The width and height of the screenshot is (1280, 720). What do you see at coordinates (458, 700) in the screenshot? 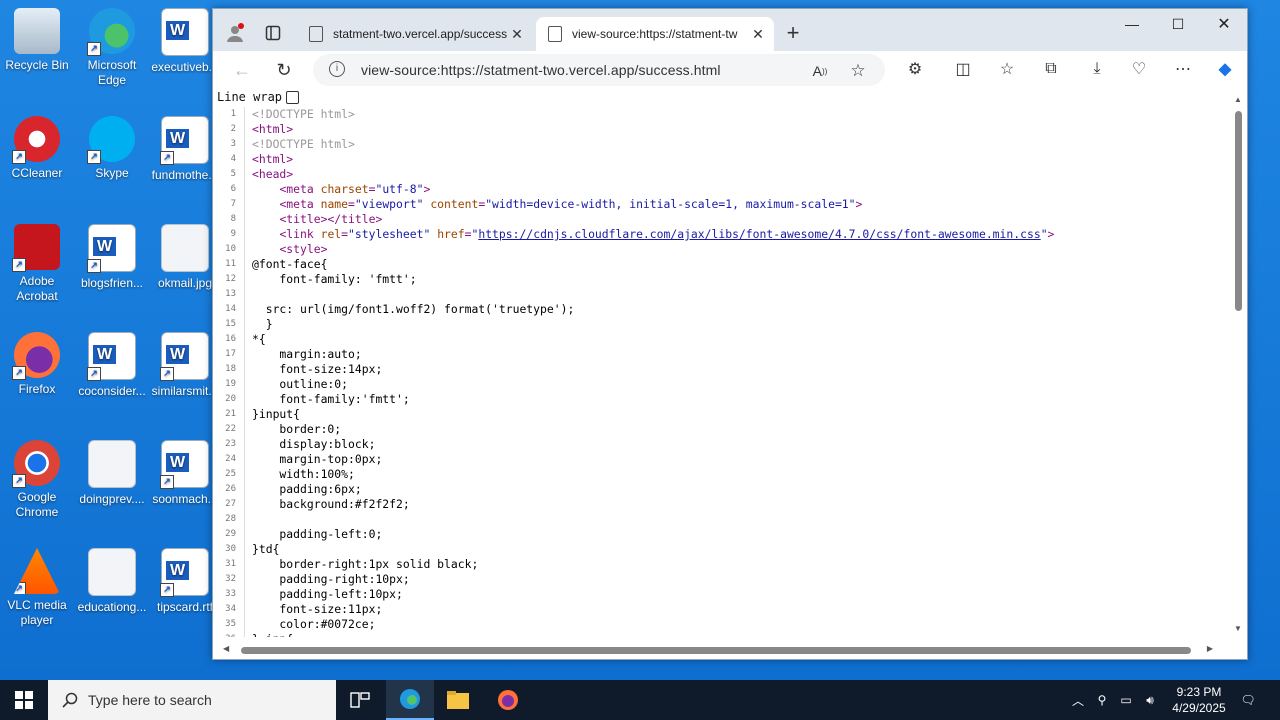
I see `file-explorer-icon` at bounding box center [458, 700].